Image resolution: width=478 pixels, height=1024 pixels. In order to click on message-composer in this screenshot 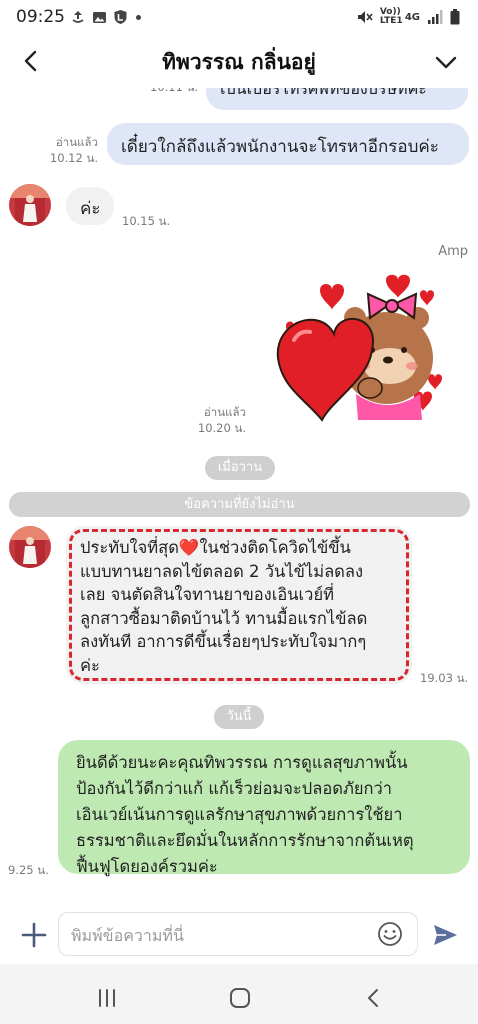, I will do `click(239, 935)`.